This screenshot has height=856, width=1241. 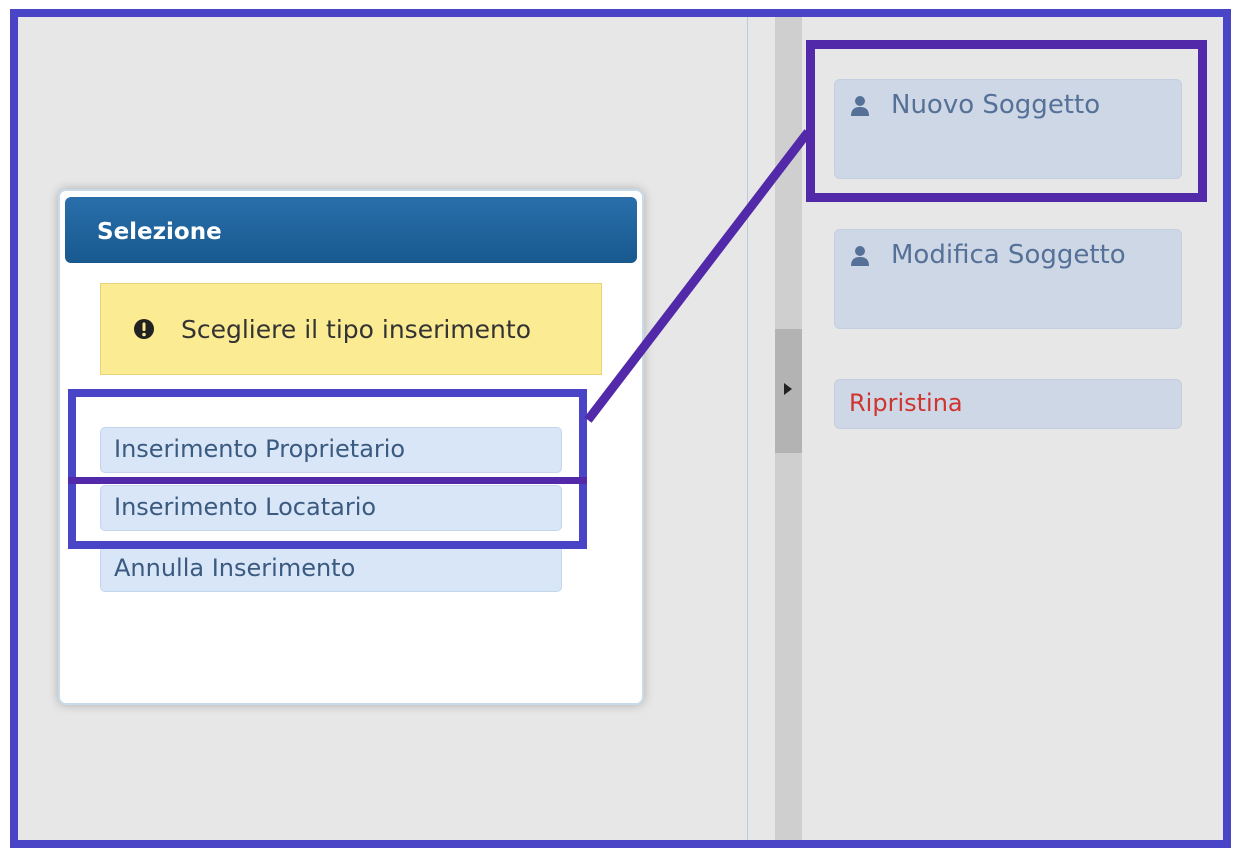 What do you see at coordinates (996, 105) in the screenshot?
I see `new-subject-label: Nuovo Soggetto` at bounding box center [996, 105].